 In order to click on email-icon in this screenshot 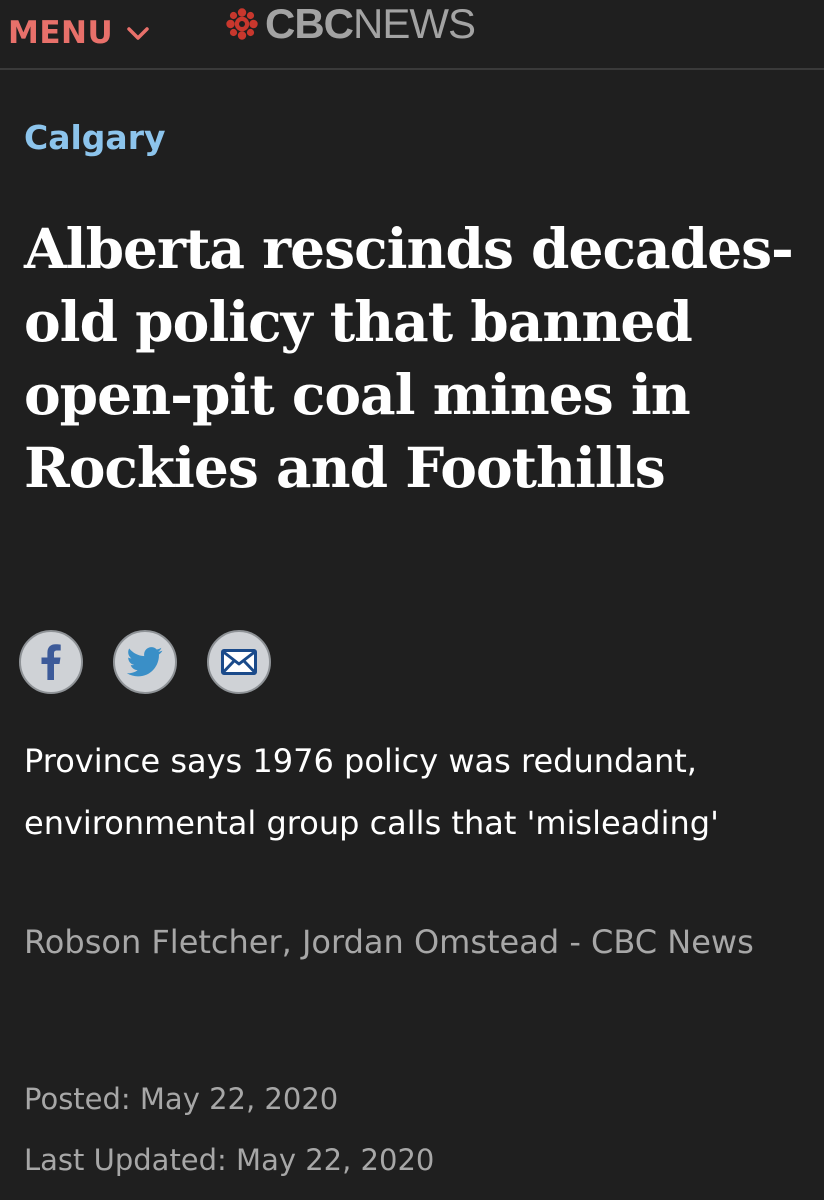, I will do `click(239, 662)`.